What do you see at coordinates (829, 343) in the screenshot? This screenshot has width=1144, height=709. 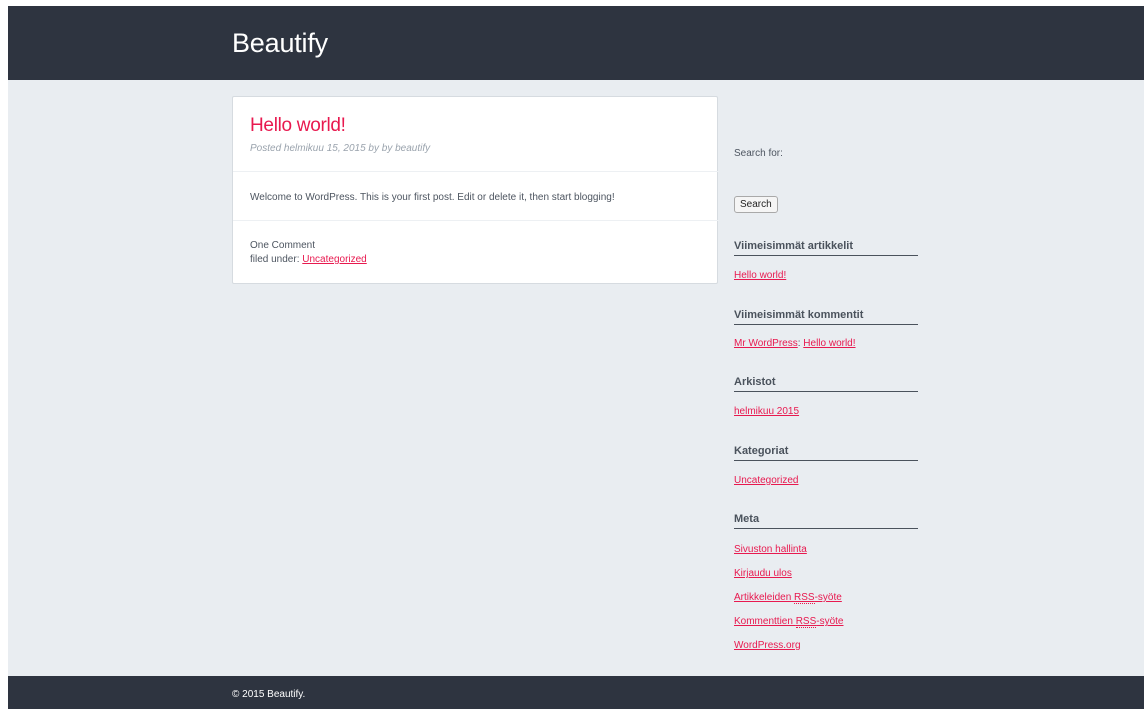 I see `comment-post-link: Hello world!` at bounding box center [829, 343].